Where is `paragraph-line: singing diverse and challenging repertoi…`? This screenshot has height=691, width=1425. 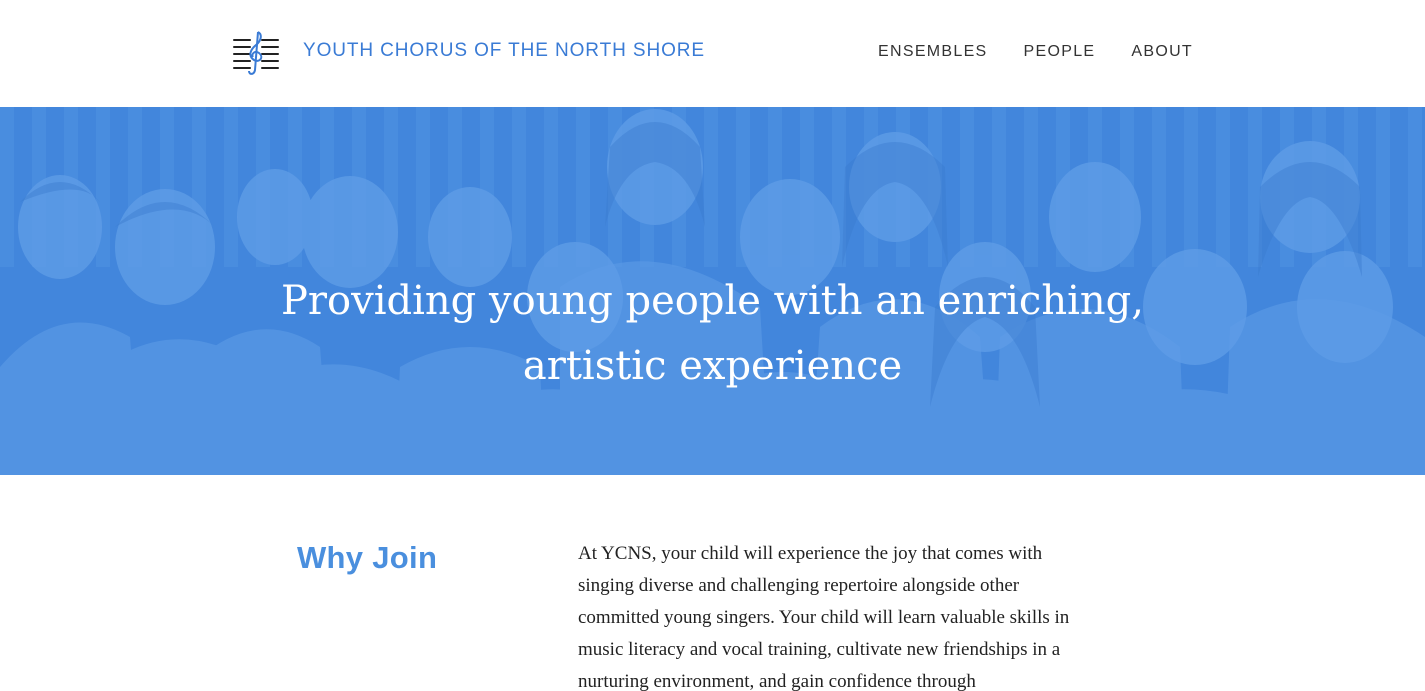
paragraph-line: singing diverse and challenging repertoi… is located at coordinates (799, 585).